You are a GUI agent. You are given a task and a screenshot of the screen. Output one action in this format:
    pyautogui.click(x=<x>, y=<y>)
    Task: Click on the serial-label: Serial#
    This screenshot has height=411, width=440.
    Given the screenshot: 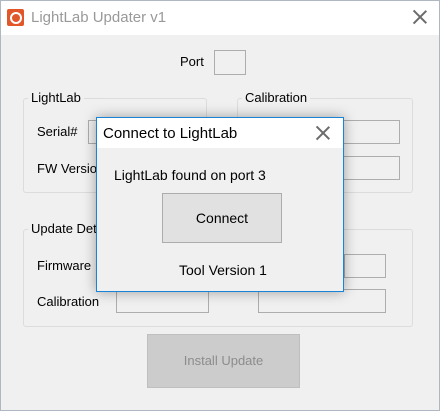 What is the action you would take?
    pyautogui.click(x=57, y=131)
    